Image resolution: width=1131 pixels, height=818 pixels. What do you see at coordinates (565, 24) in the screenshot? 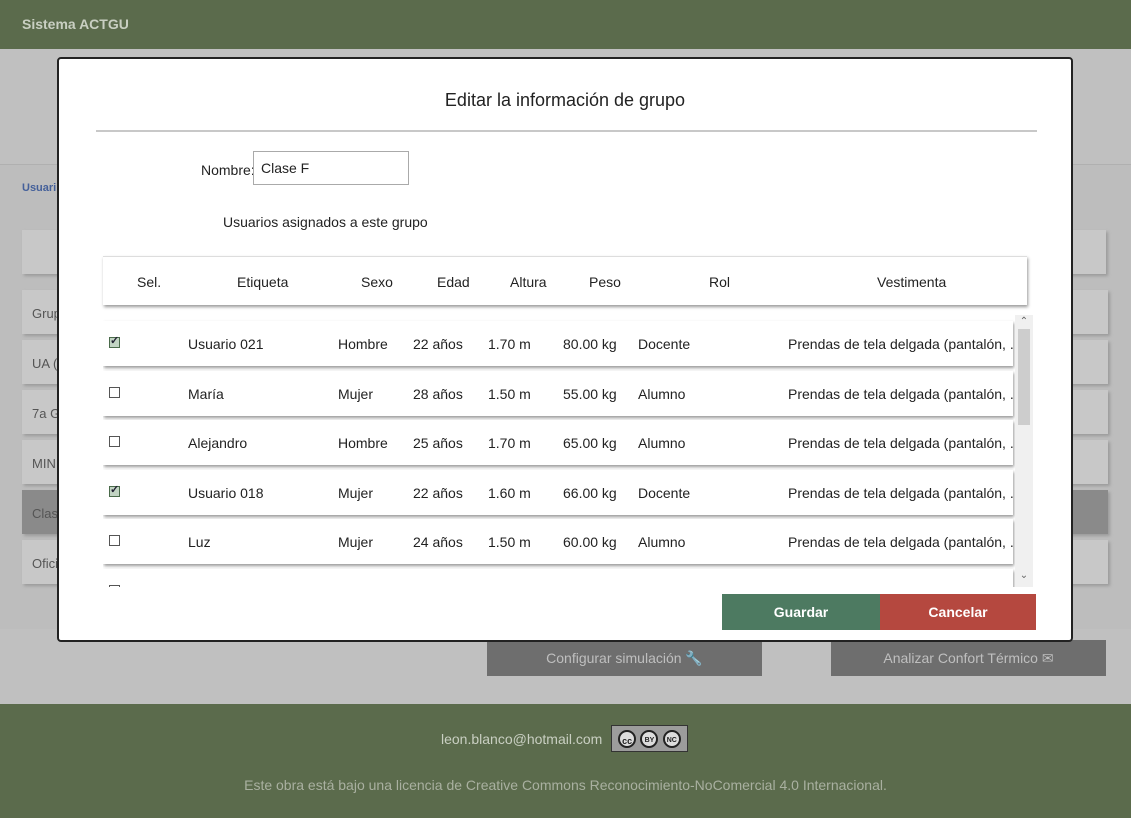
I see `top-bar: Sistema ACTGU` at bounding box center [565, 24].